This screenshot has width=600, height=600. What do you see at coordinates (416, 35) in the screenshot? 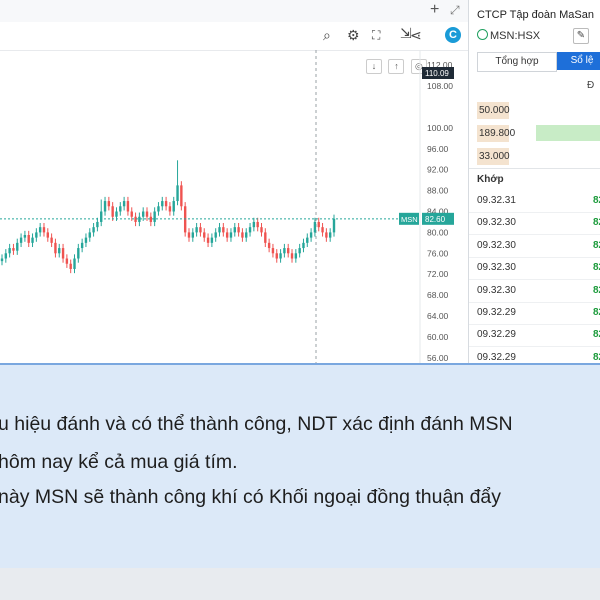
I see `share-icon: ⋖` at bounding box center [416, 35].